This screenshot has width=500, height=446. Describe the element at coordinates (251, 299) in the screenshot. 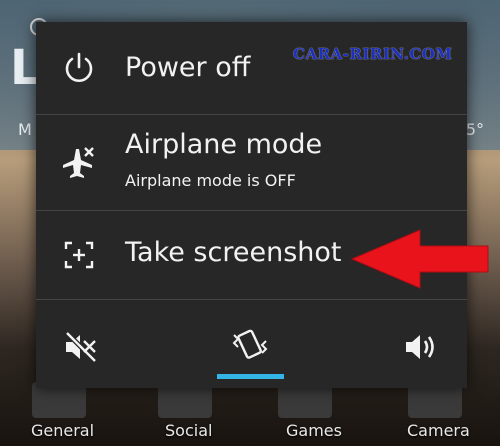

I see `divider` at that location.